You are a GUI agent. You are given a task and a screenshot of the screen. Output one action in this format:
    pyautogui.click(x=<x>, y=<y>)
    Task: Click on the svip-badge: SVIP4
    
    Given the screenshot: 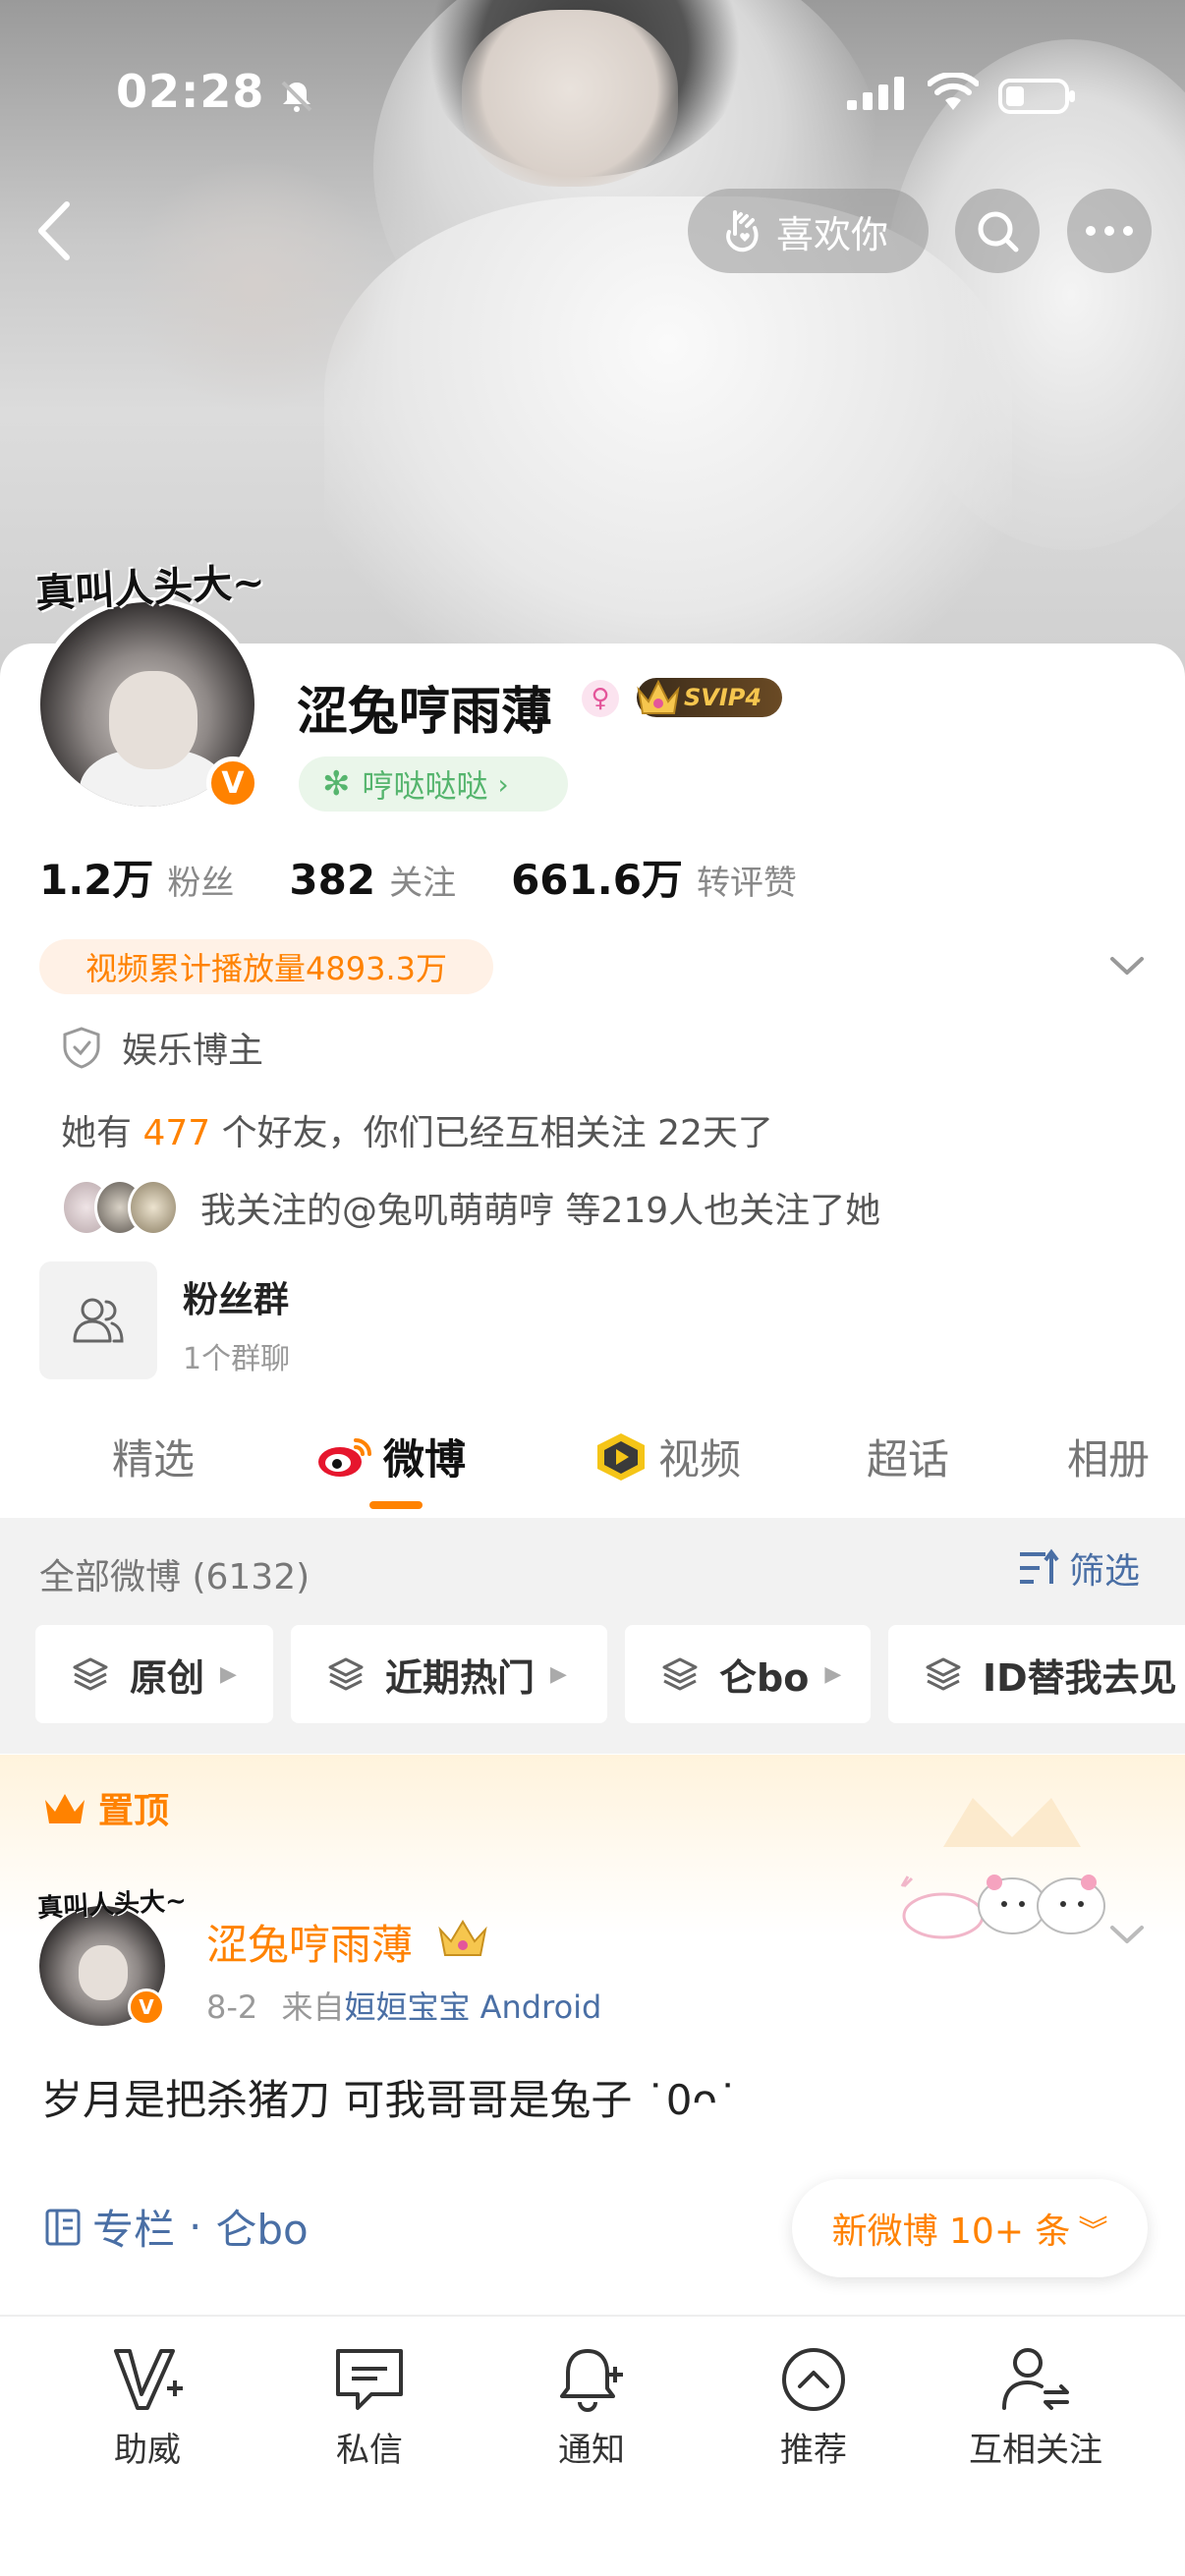 What is the action you would take?
    pyautogui.click(x=710, y=697)
    